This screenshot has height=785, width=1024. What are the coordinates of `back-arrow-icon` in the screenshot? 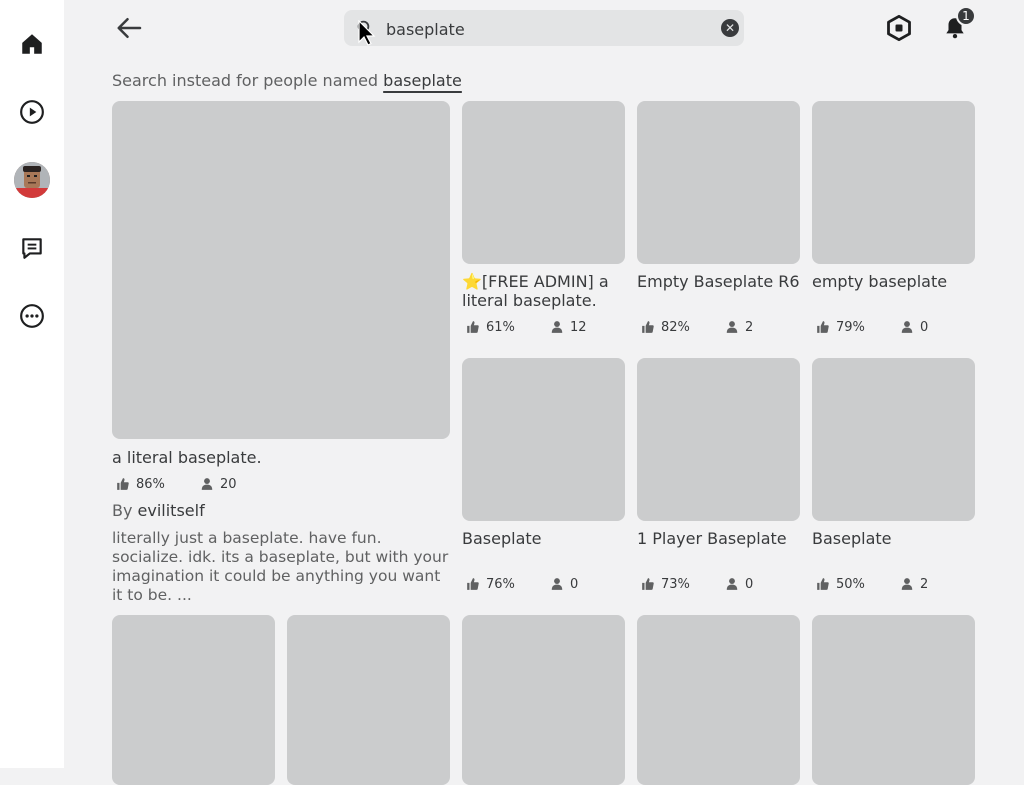 It's located at (129, 28).